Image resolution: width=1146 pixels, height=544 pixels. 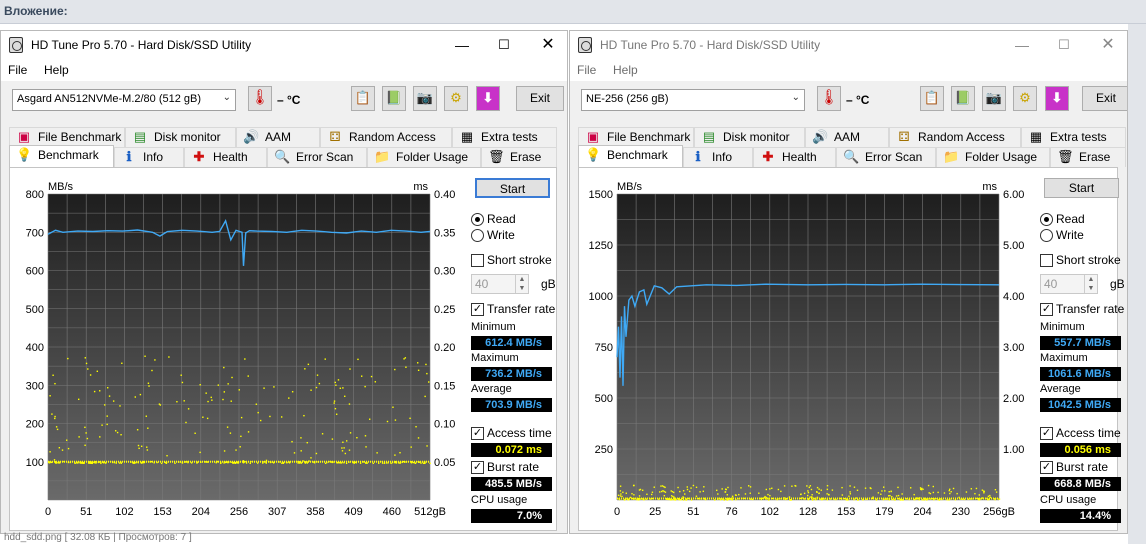 What do you see at coordinates (548, 284) in the screenshot?
I see `stroke-unit-label: gB` at bounding box center [548, 284].